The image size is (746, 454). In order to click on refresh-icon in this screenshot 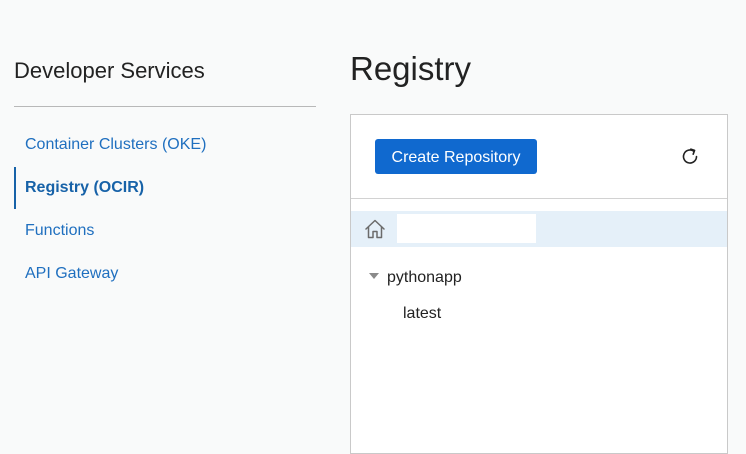, I will do `click(690, 156)`.